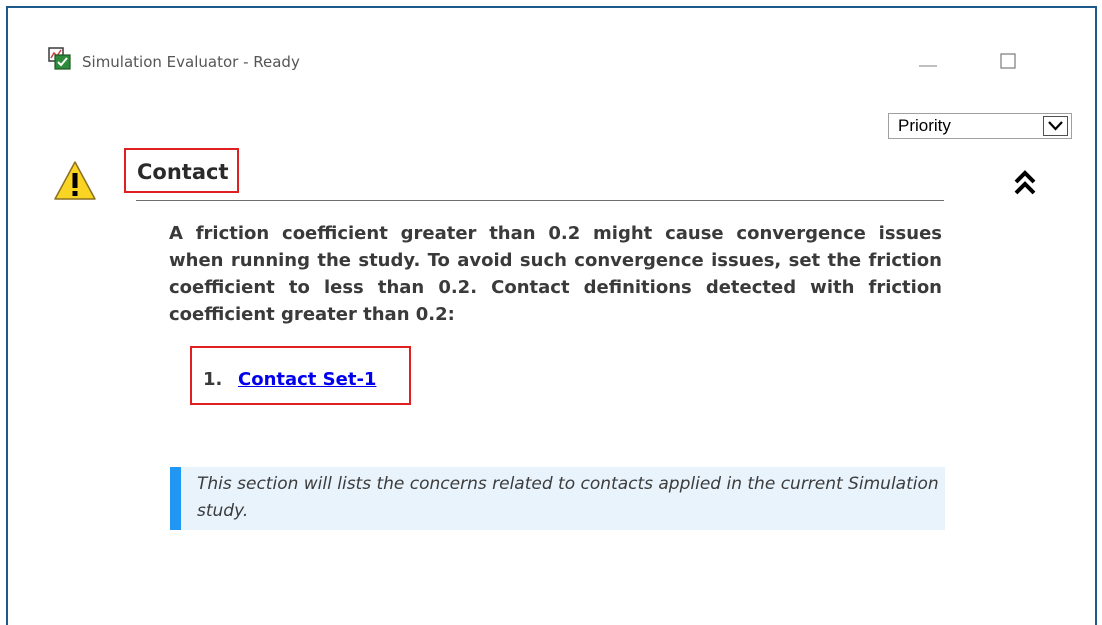 The image size is (1102, 625). What do you see at coordinates (213, 379) in the screenshot?
I see `list-item-number: 1.` at bounding box center [213, 379].